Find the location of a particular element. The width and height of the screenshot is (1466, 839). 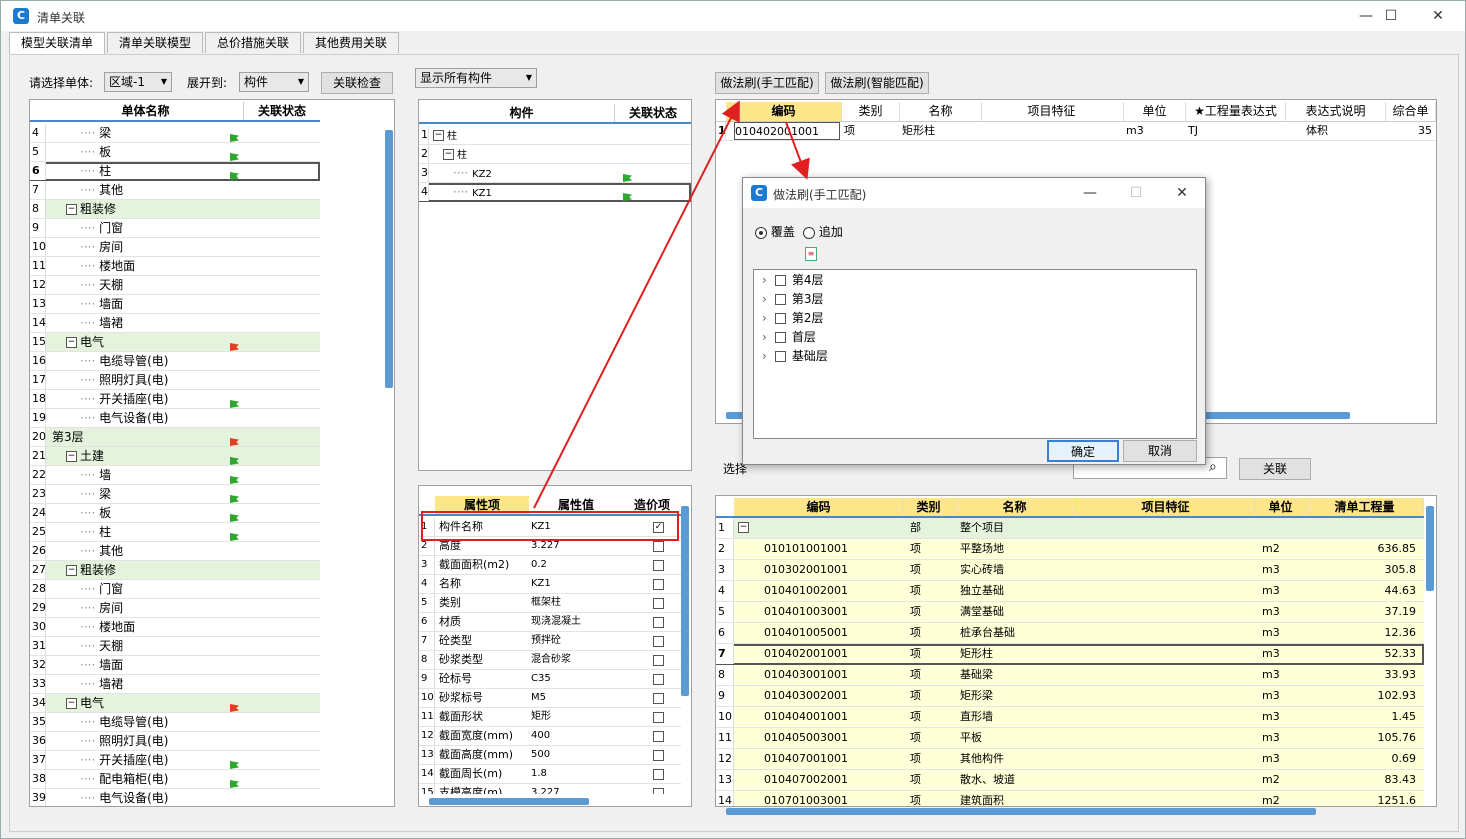

tree-node: ···· 墙 is located at coordinates (160, 475).